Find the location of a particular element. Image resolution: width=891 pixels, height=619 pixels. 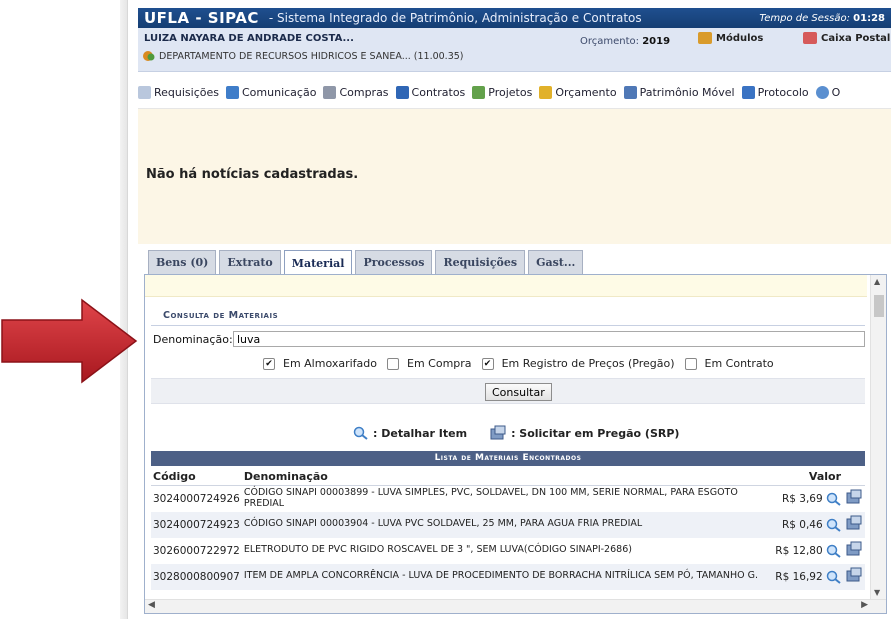

row-value: R$ 16,92 is located at coordinates (808, 576).